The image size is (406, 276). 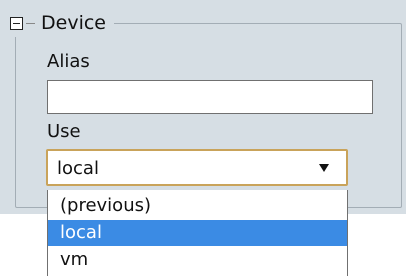 I want to click on collapse-toggle-icon, so click(x=16, y=23).